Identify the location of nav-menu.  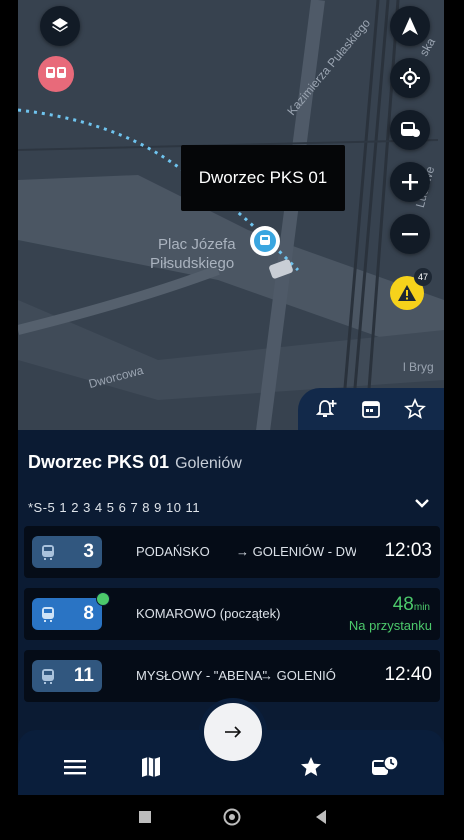
(75, 767).